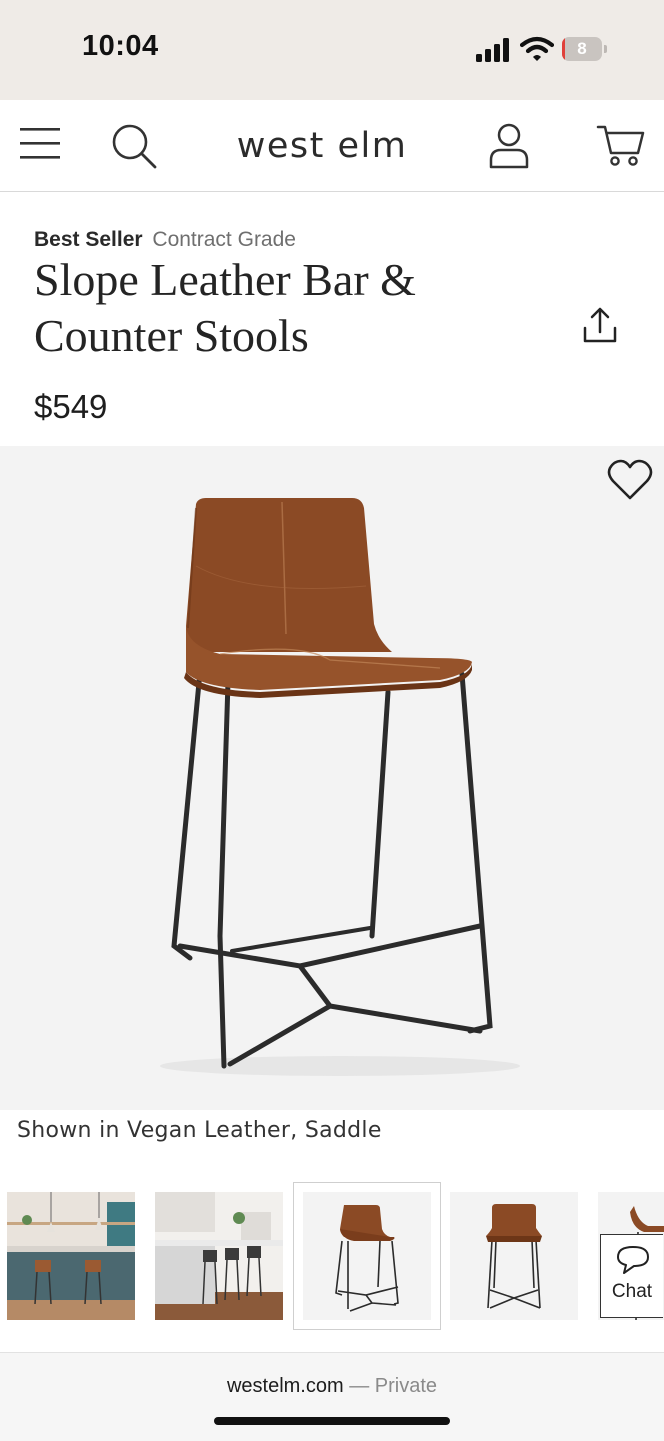  What do you see at coordinates (332, 50) in the screenshot?
I see `status-bar: 10:04 8` at bounding box center [332, 50].